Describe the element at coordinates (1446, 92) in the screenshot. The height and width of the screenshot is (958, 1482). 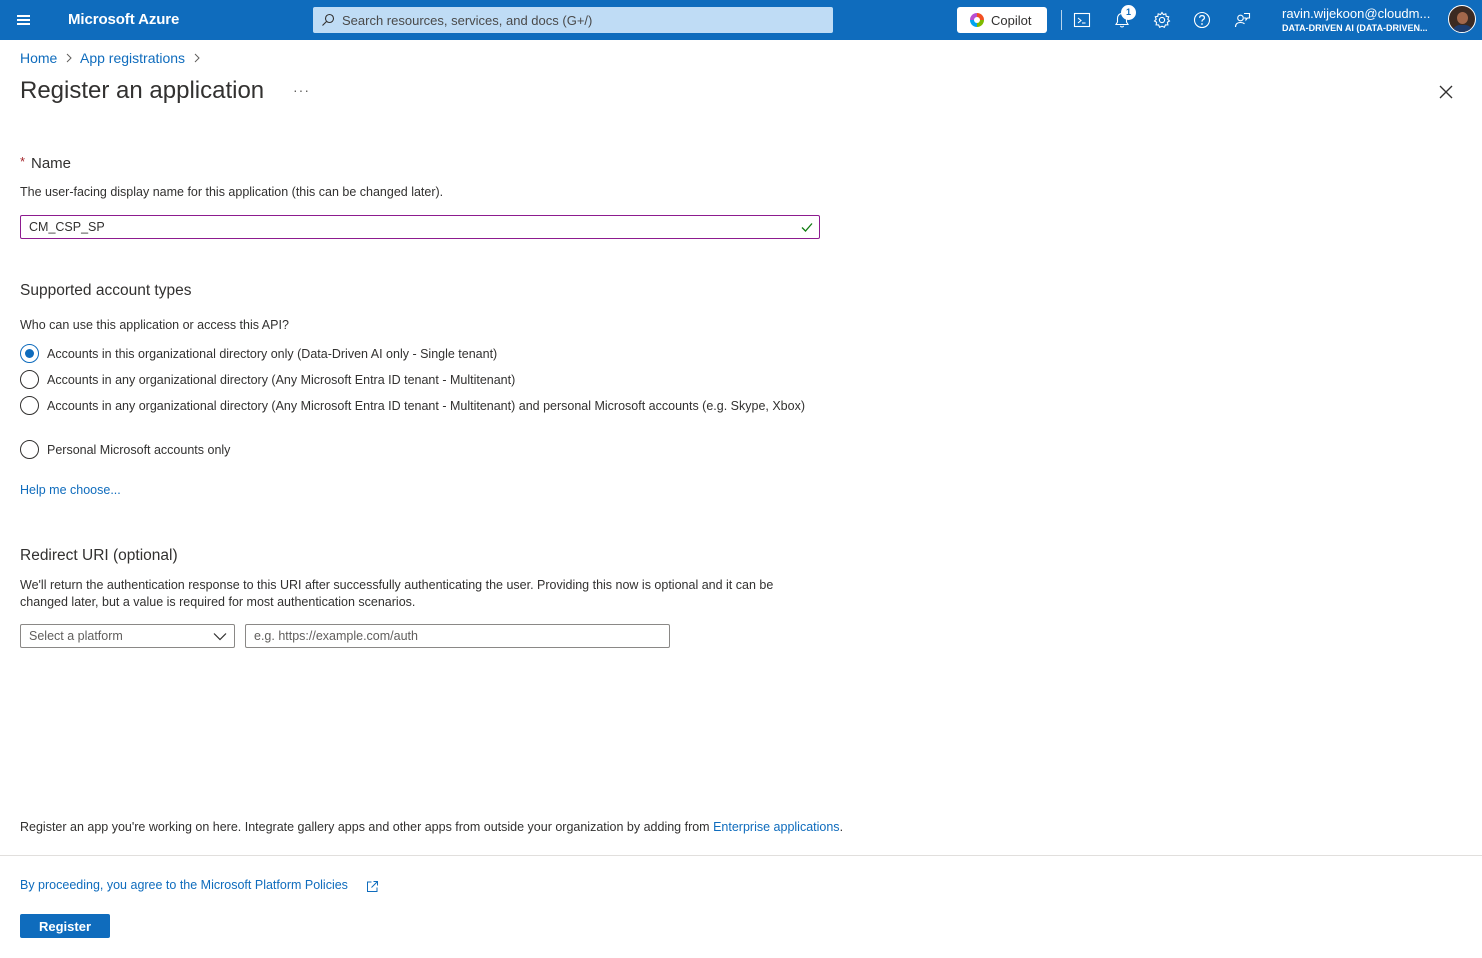
I see `close-icon` at that location.